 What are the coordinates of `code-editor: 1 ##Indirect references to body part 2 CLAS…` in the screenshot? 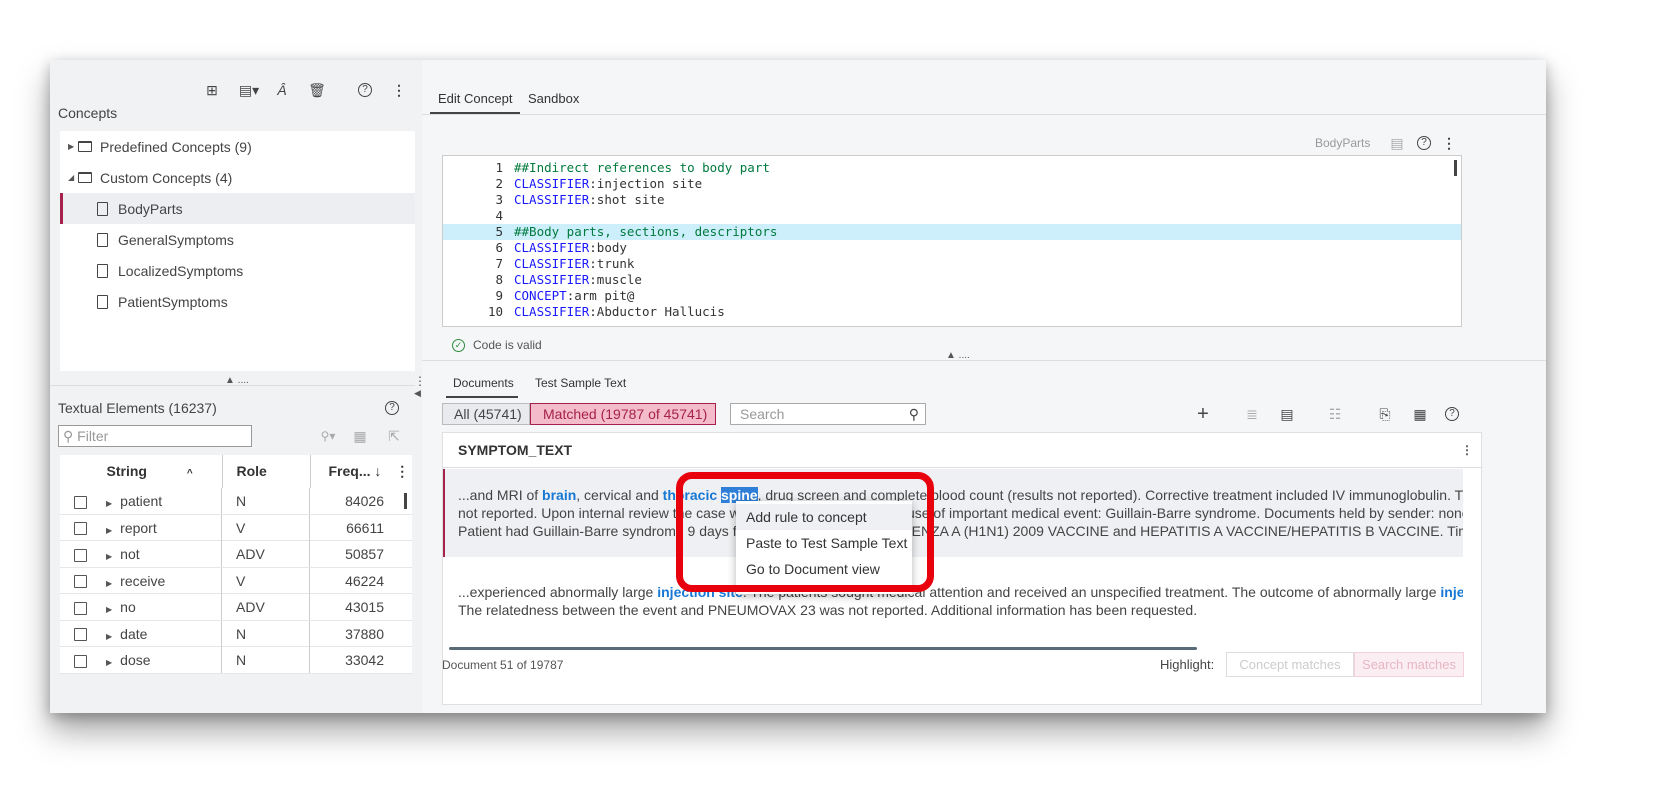 It's located at (952, 241).